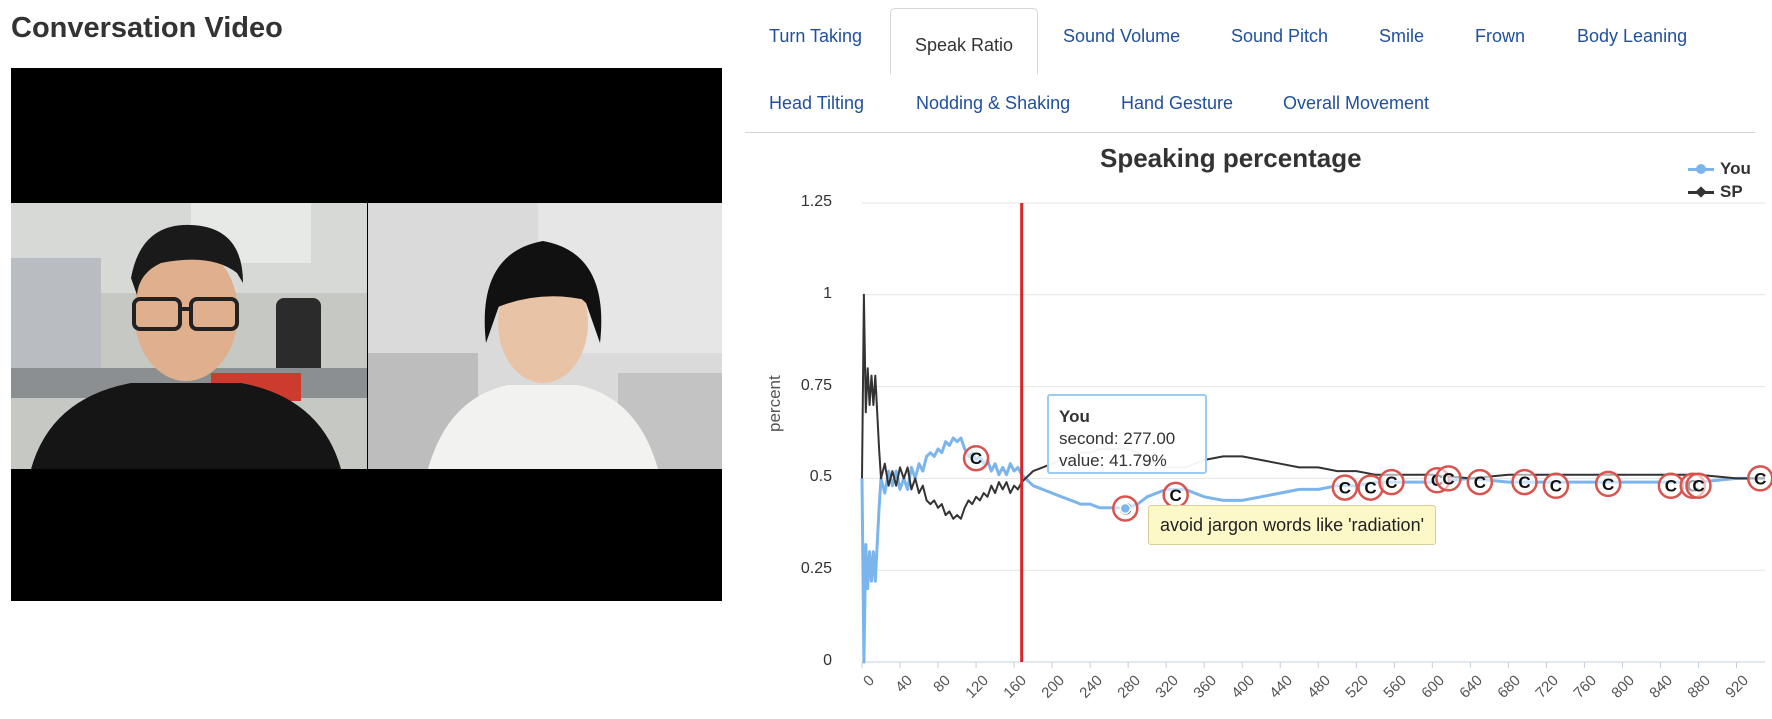 Image resolution: width=1772 pixels, height=719 pixels. I want to click on x-tick-label: 760, so click(1585, 687).